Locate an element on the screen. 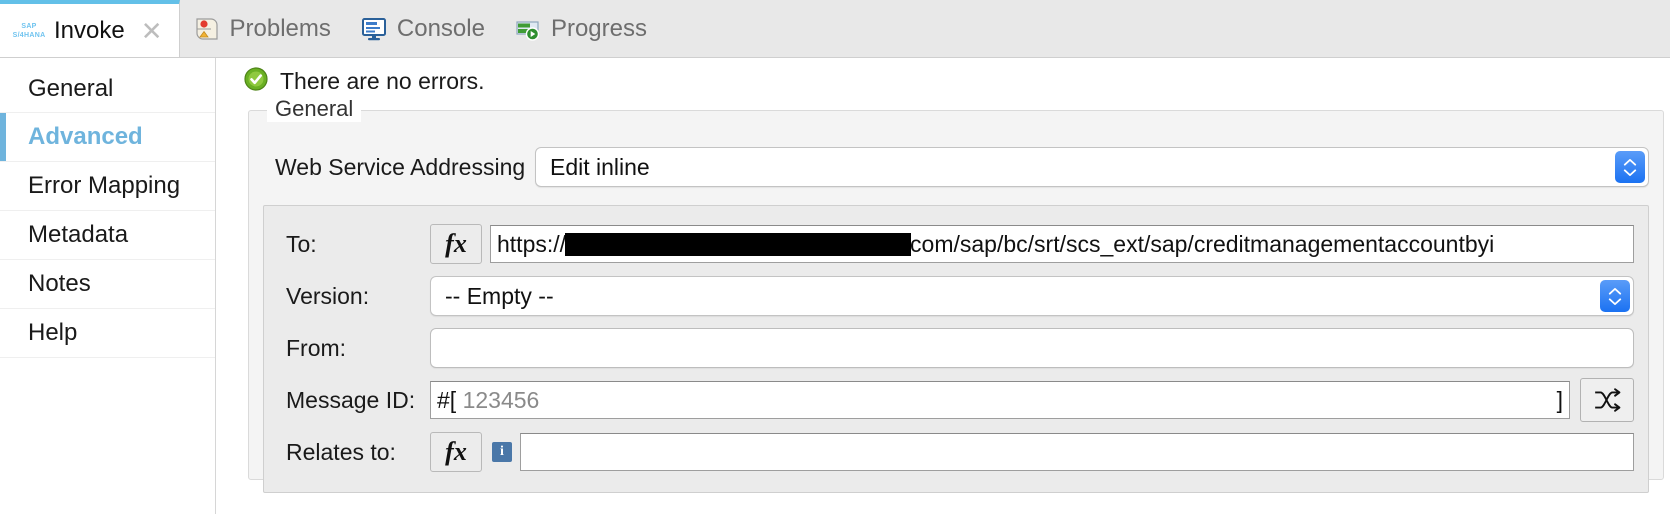  tab-progress: Progress is located at coordinates (582, 28).